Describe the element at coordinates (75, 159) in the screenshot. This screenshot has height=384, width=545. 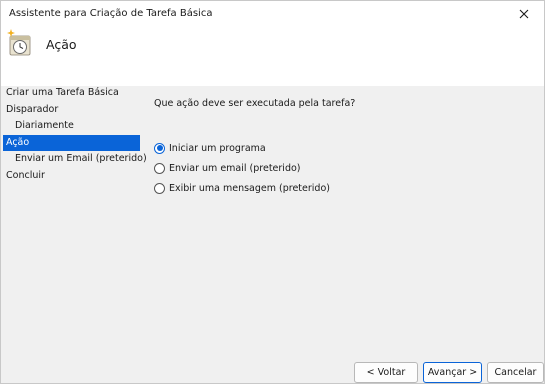
I see `step-send-email: Enviar um Email (preterido)` at that location.